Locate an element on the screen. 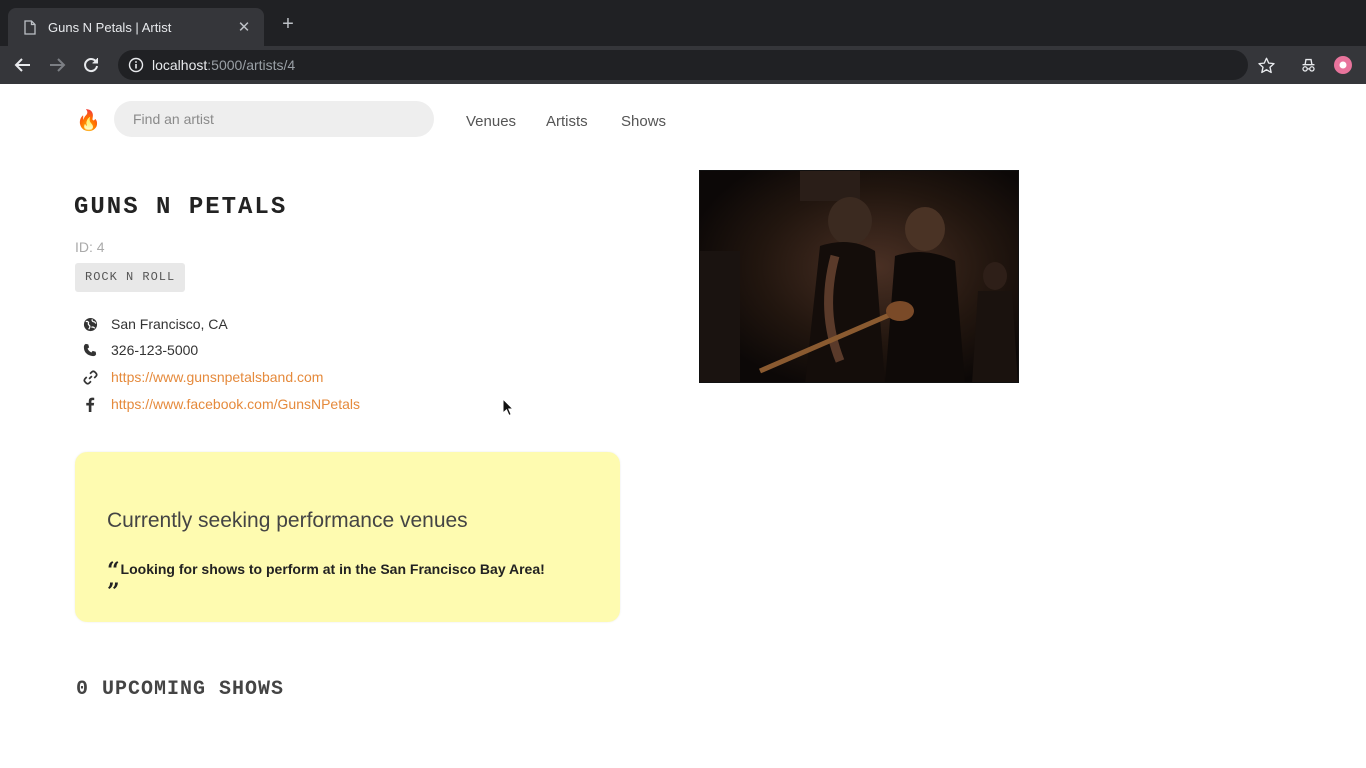 The height and width of the screenshot is (768, 1366). star-icon is located at coordinates (1266, 65).